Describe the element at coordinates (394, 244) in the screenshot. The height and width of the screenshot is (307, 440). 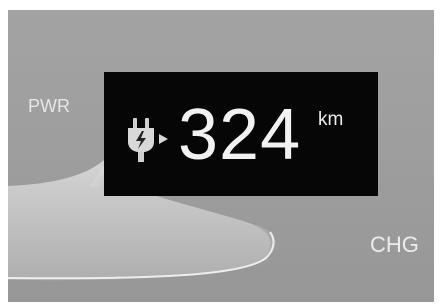
I see `charge-label: CHG` at that location.